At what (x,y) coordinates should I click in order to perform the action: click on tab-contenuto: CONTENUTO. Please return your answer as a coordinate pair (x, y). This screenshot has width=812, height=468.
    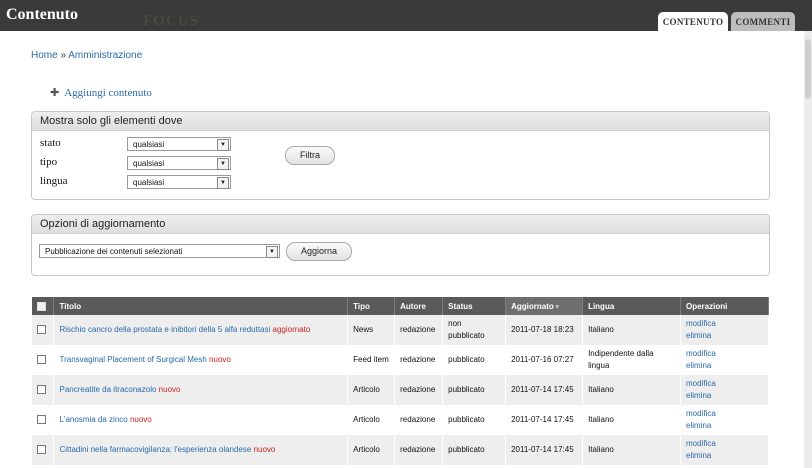
    Looking at the image, I should click on (693, 21).